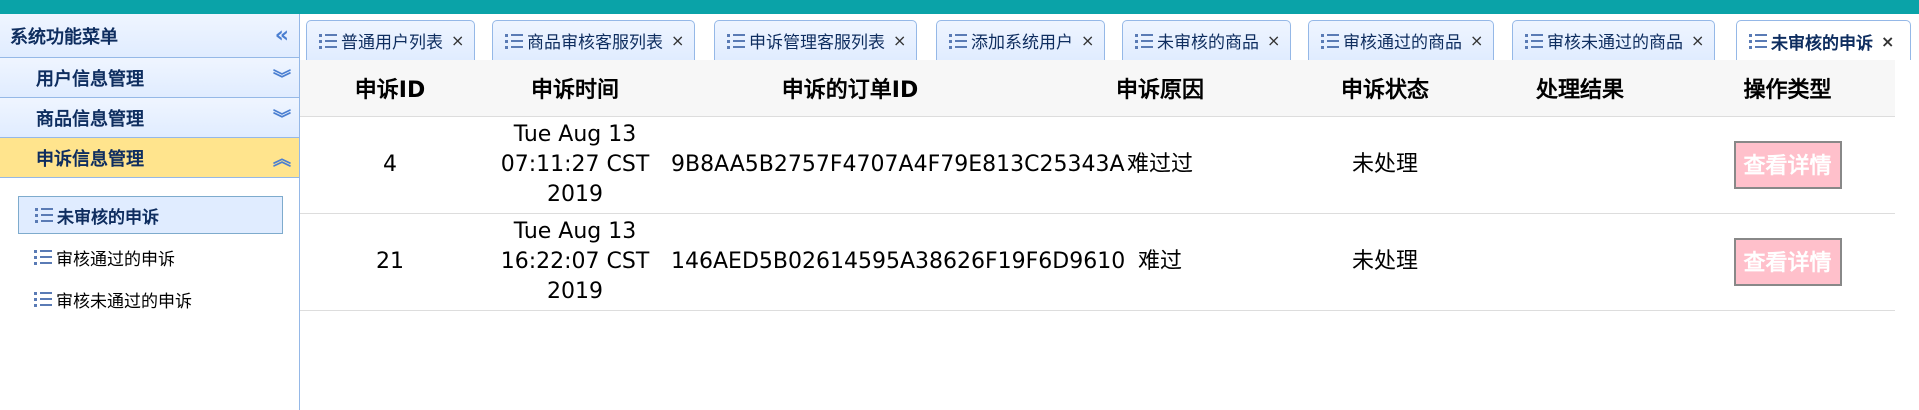  I want to click on tab-label: 申诉管理客服列表, so click(817, 43).